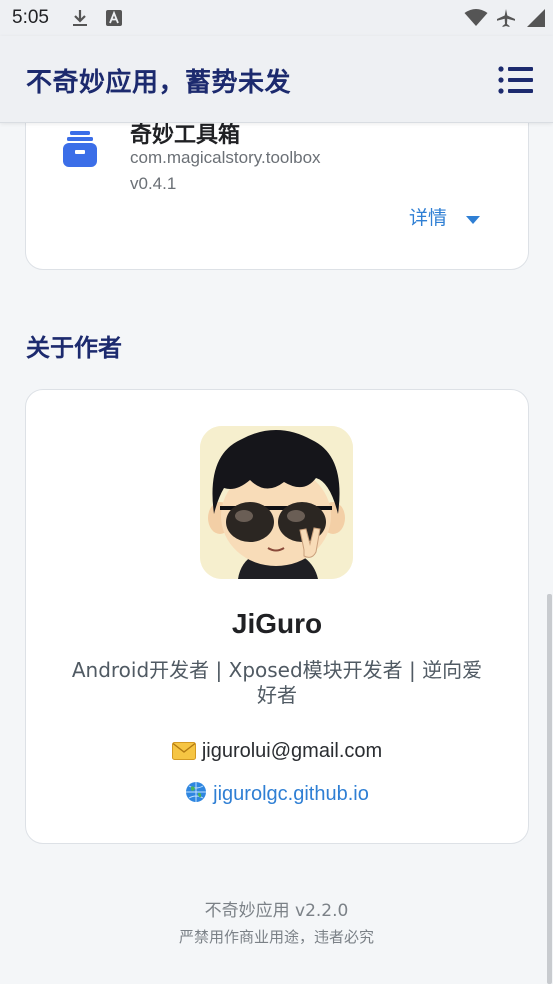 The image size is (553, 984). I want to click on envelope-icon, so click(183, 751).